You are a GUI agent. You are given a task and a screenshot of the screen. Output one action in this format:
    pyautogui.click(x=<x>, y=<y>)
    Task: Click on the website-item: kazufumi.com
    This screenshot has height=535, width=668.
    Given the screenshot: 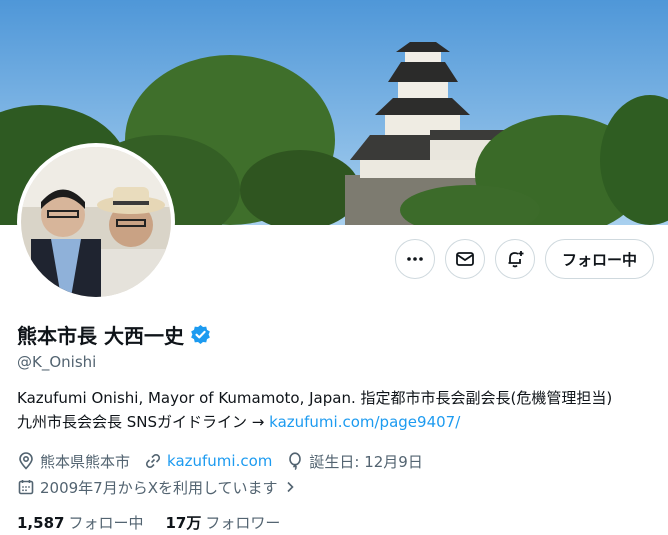 What is the action you would take?
    pyautogui.click(x=208, y=461)
    